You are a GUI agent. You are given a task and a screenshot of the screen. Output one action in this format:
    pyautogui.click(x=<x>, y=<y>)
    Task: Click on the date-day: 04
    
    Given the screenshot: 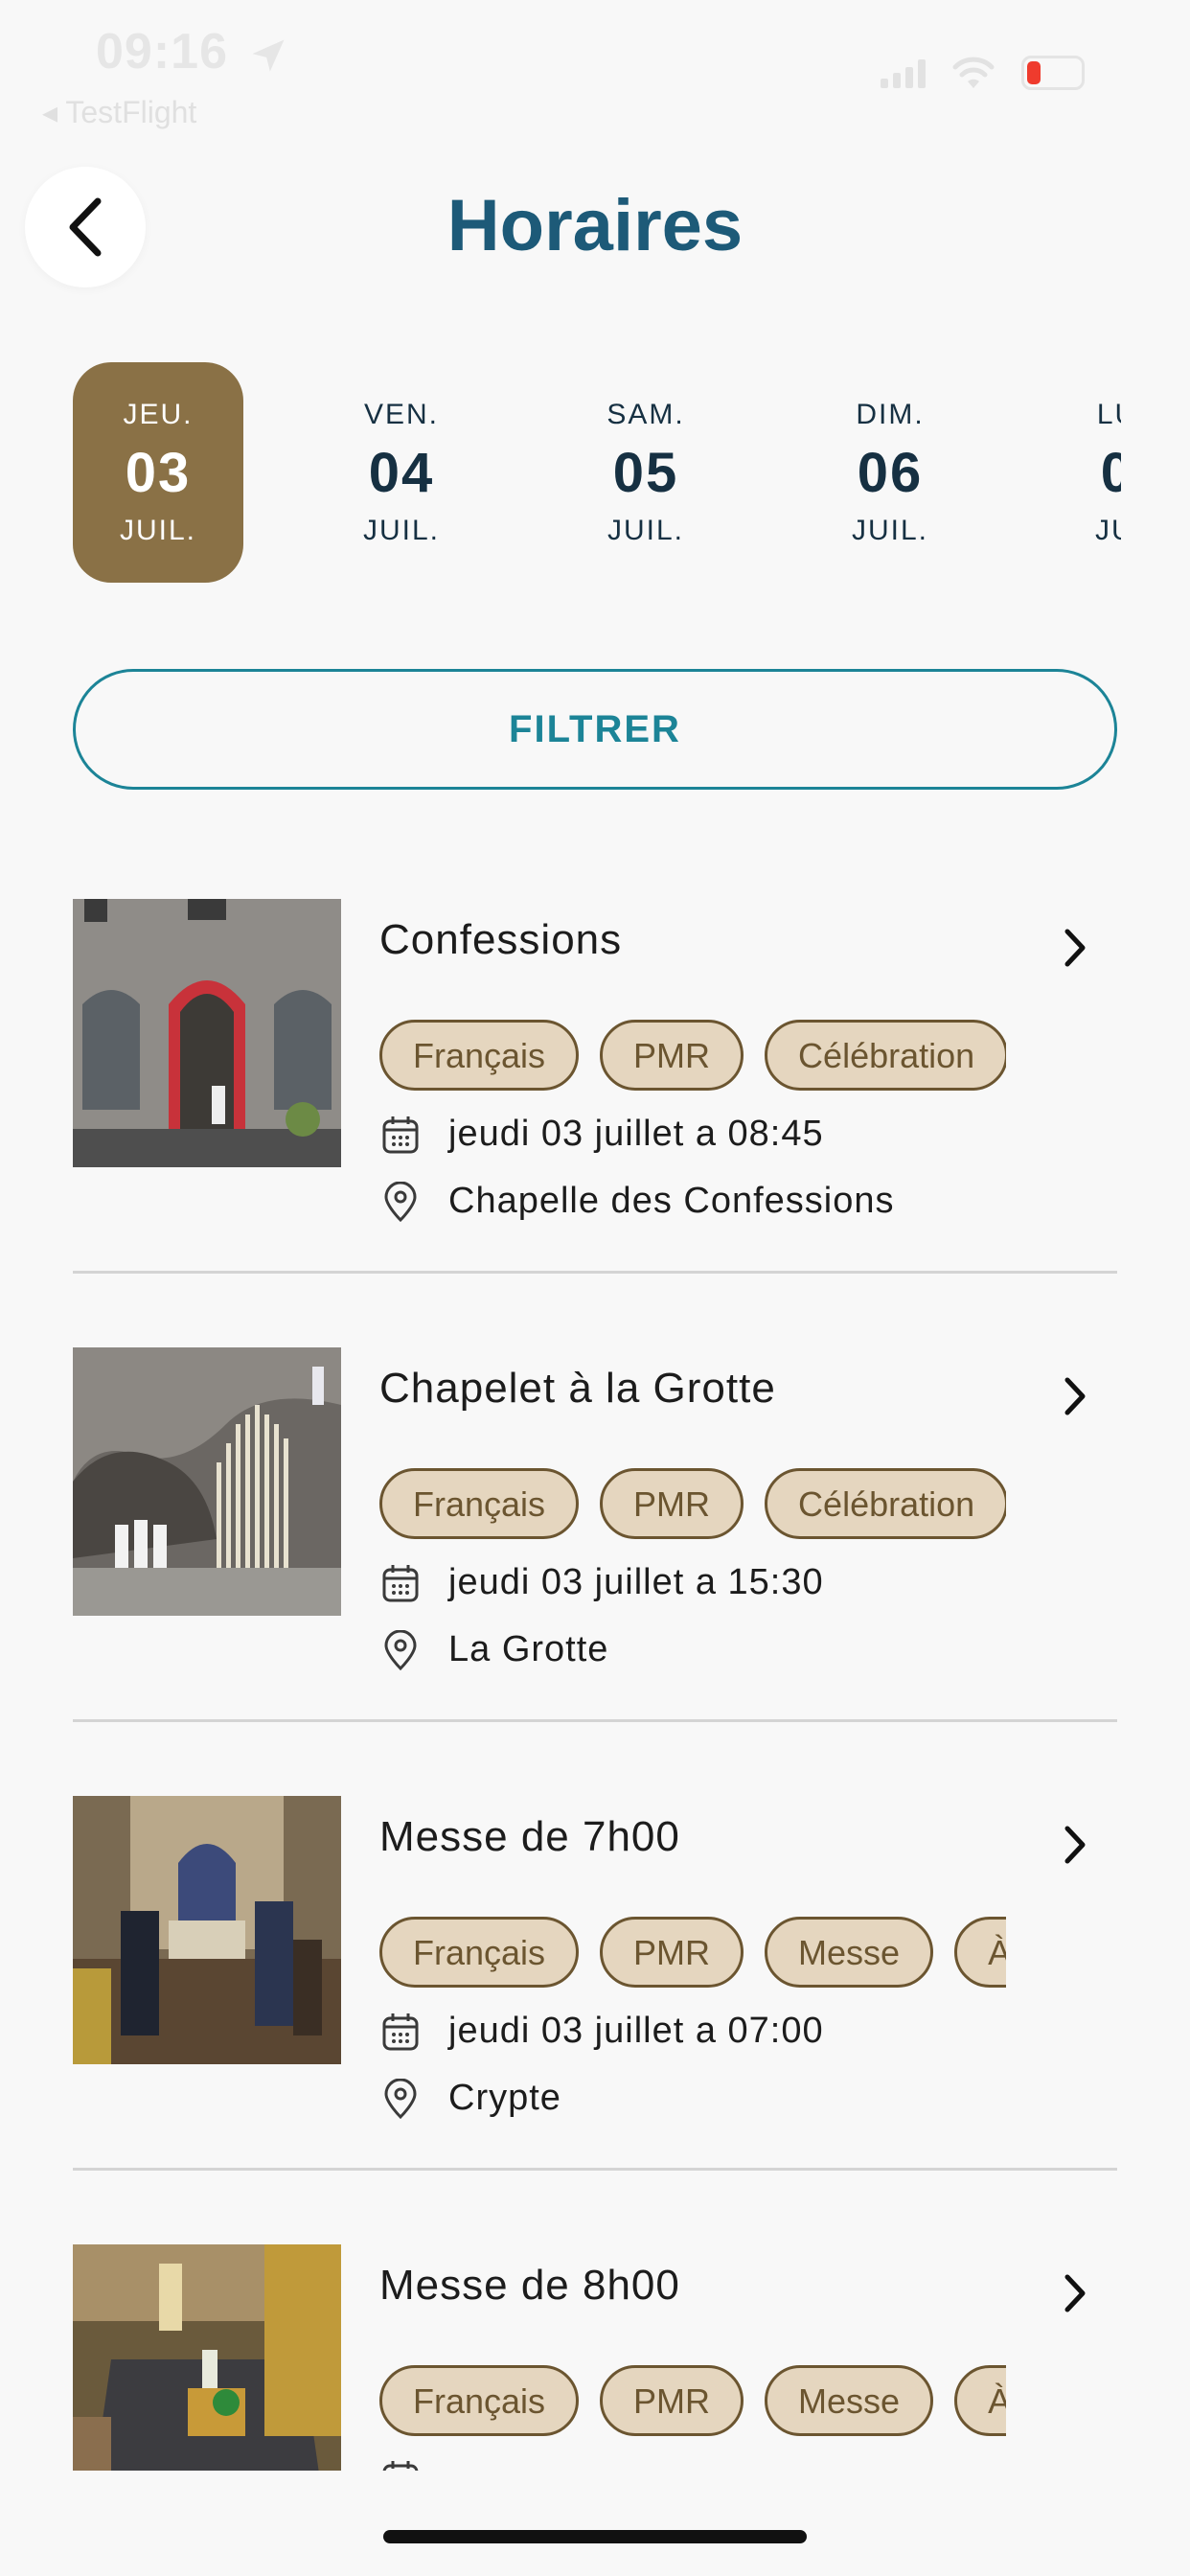 What is the action you would take?
    pyautogui.click(x=402, y=472)
    